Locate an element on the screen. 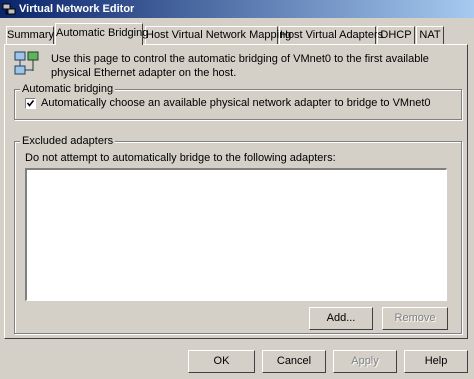  auto-bridge-checkbox is located at coordinates (30, 103).